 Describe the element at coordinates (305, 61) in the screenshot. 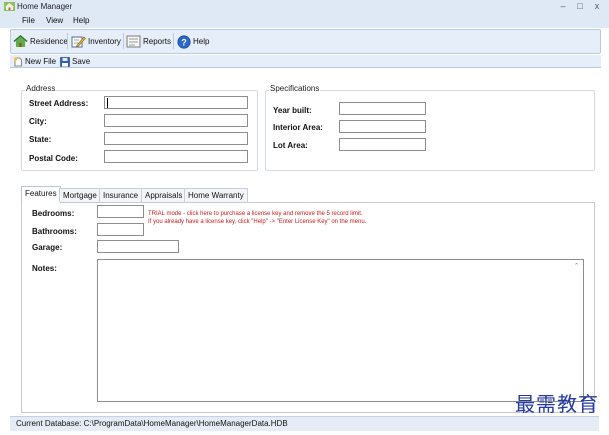

I see `file-toolbar` at that location.